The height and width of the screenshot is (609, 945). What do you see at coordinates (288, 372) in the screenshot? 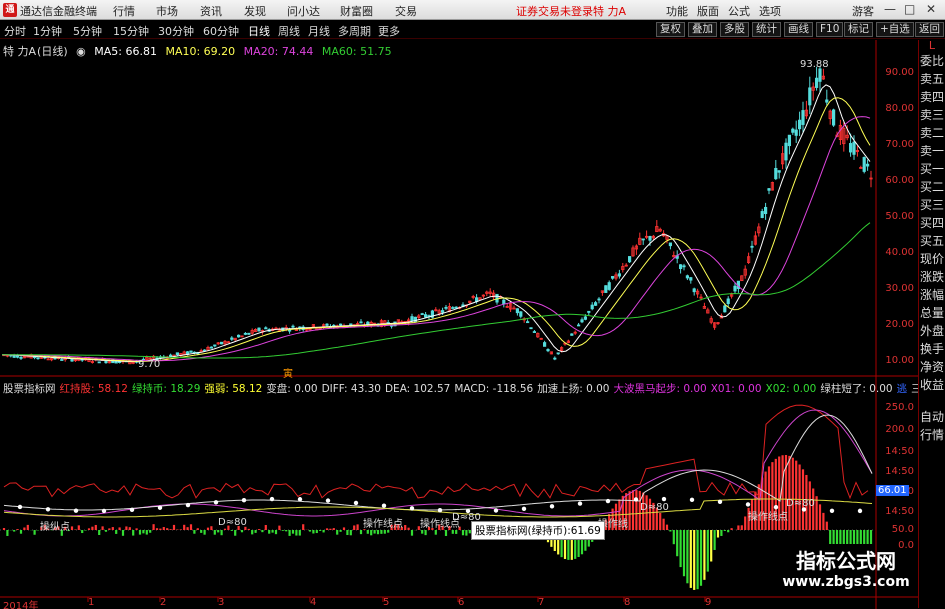
I see `event-badge: 寅` at bounding box center [288, 372].